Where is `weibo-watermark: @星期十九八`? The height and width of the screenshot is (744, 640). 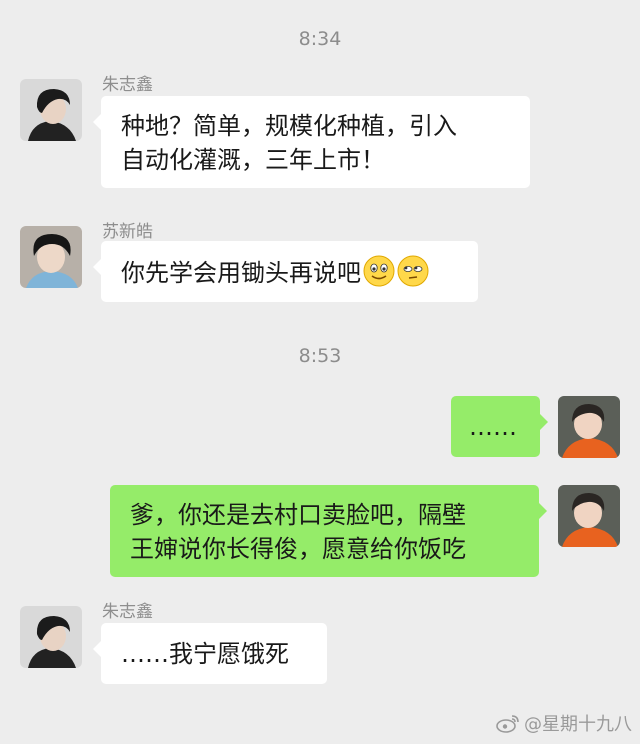 weibo-watermark: @星期十九八 is located at coordinates (564, 723).